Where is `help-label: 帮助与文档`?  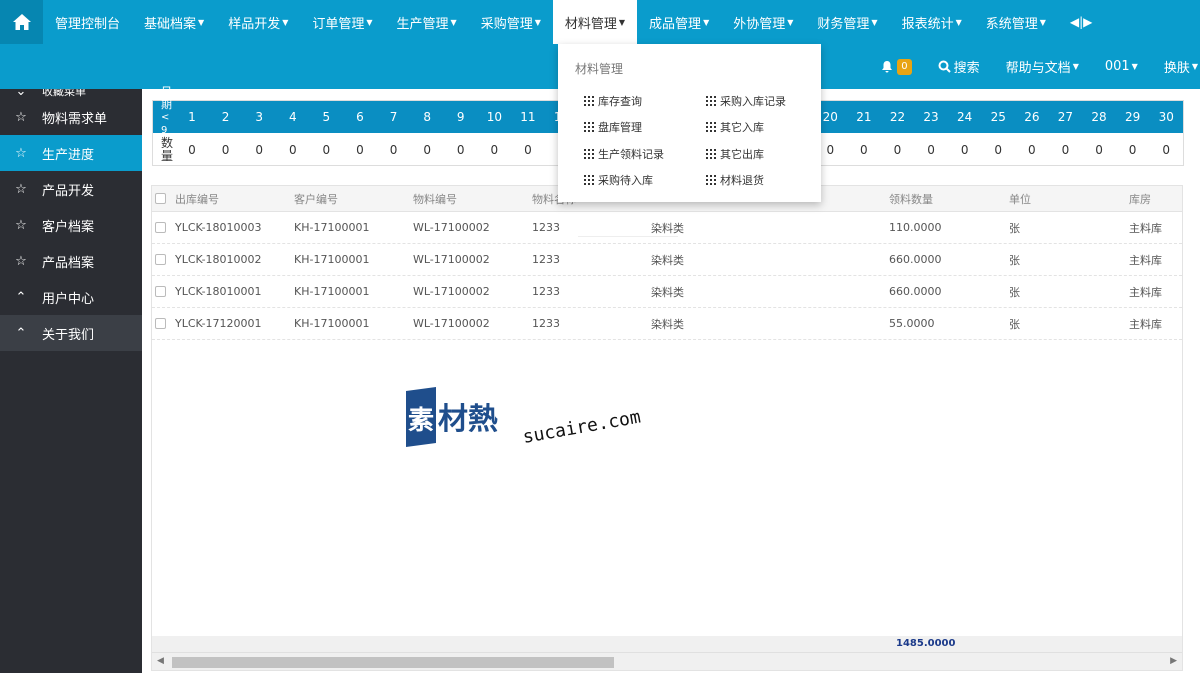
help-label: 帮助与文档 is located at coordinates (1038, 68).